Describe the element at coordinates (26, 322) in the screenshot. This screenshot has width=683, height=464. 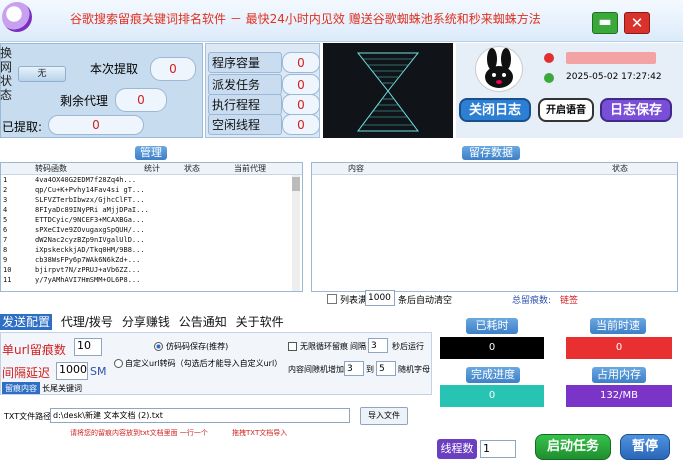
I see `tab-send-config: 发送配置` at that location.